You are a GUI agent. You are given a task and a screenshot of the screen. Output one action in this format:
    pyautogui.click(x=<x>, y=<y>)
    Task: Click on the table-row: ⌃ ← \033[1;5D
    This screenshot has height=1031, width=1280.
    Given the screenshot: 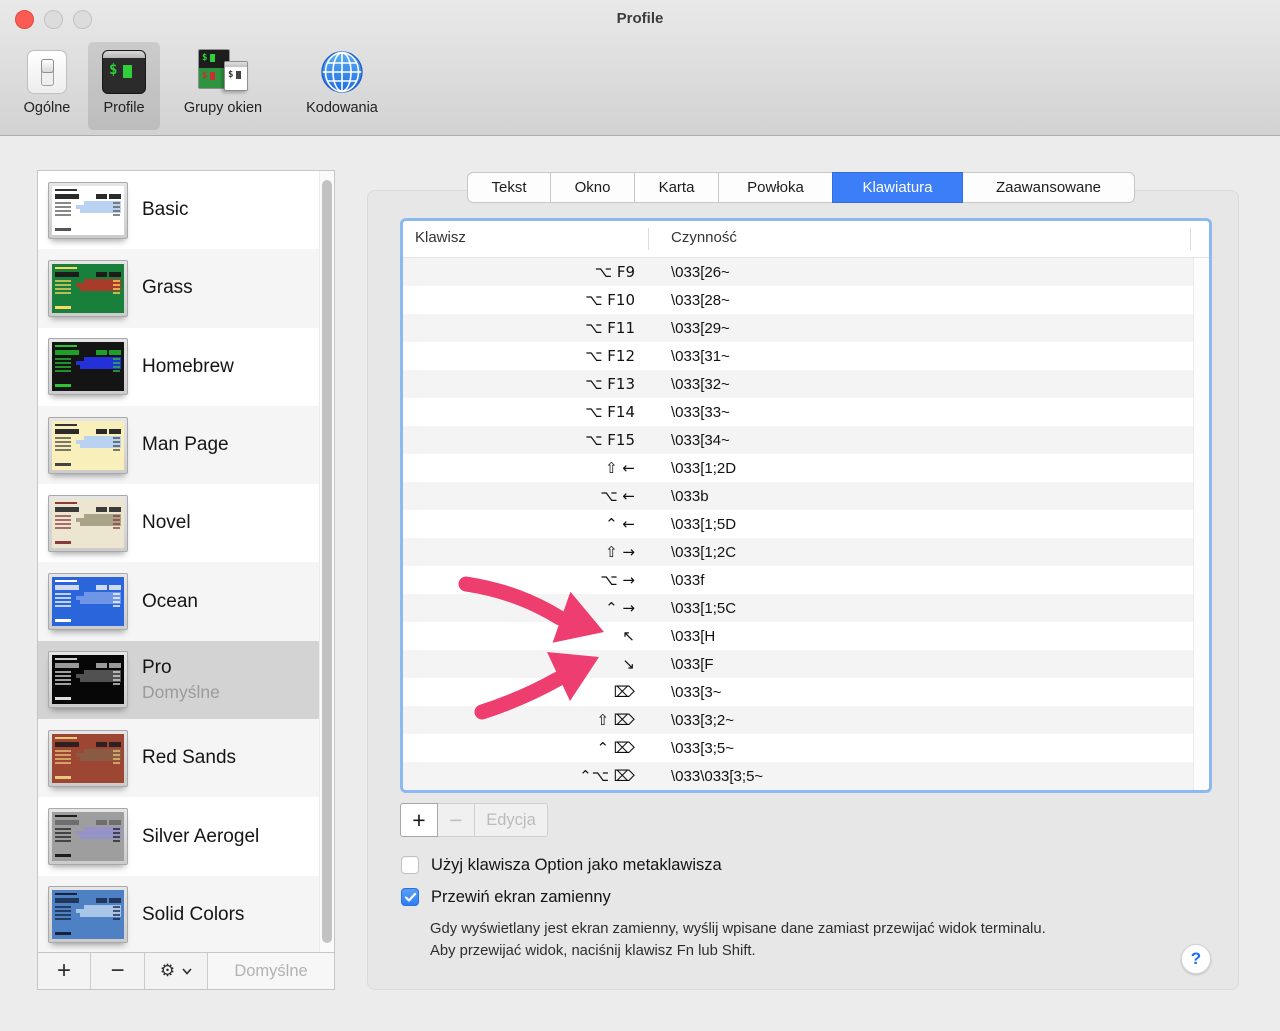 What is the action you would take?
    pyautogui.click(x=798, y=524)
    